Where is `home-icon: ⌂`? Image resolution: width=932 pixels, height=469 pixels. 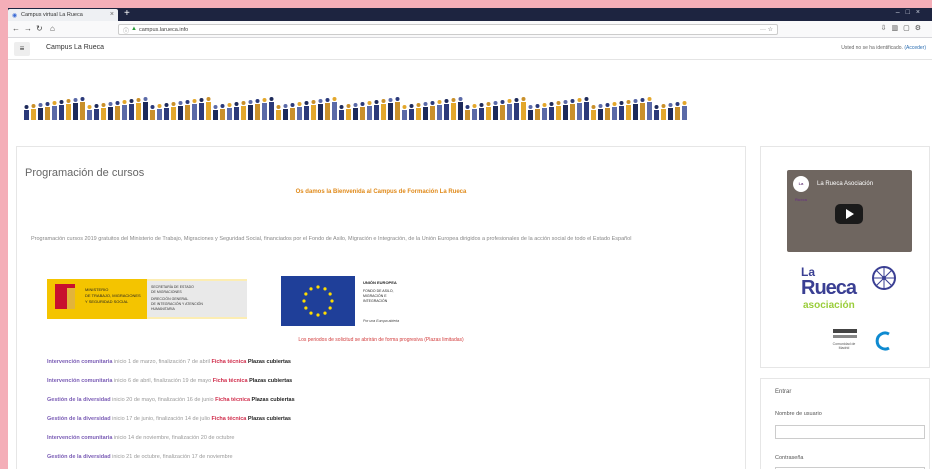 home-icon: ⌂ is located at coordinates (52, 28).